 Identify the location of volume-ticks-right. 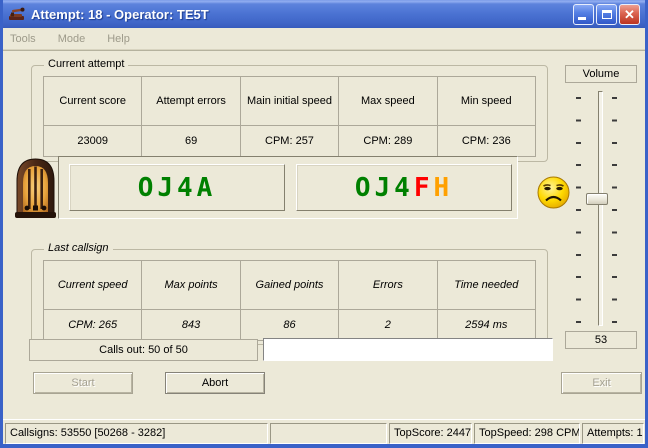
(614, 210).